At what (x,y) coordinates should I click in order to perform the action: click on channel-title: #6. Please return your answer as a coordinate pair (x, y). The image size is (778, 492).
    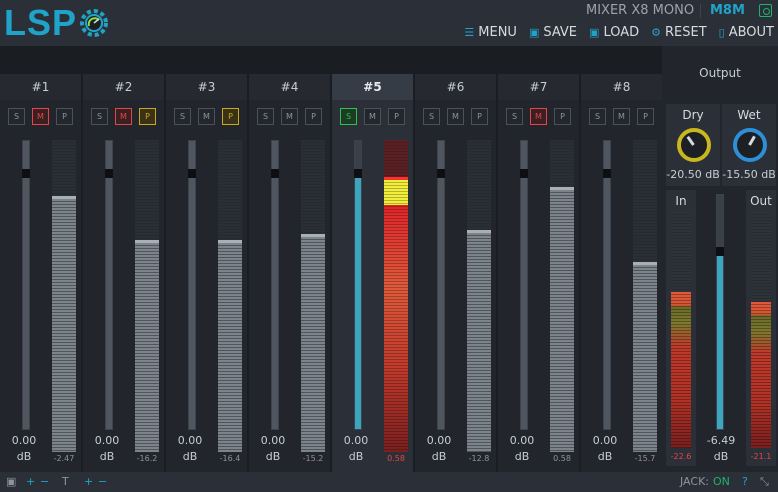
    Looking at the image, I should click on (455, 87).